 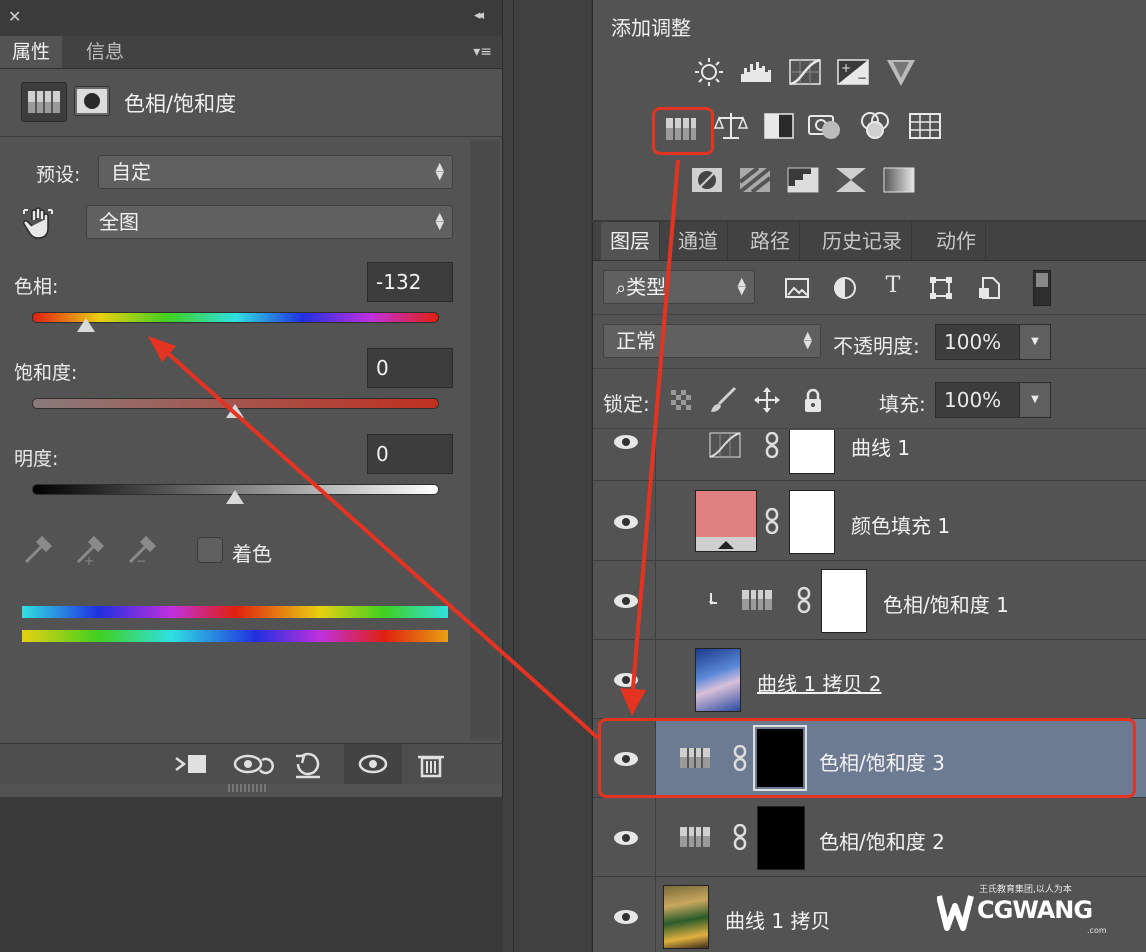 I want to click on channel-mixer-icon, so click(x=875, y=126).